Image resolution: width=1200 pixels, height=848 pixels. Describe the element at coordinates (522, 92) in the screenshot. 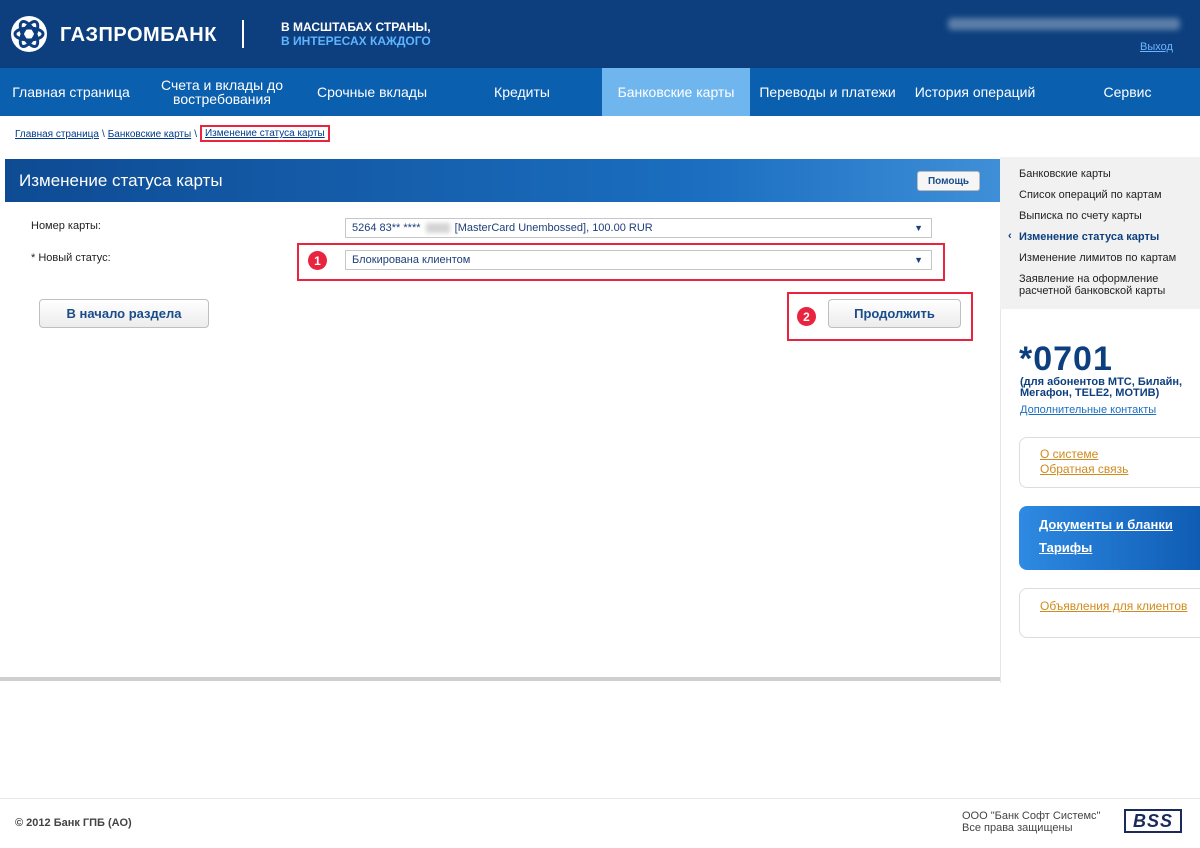

I see `nav-item-credits: Кредиты` at that location.